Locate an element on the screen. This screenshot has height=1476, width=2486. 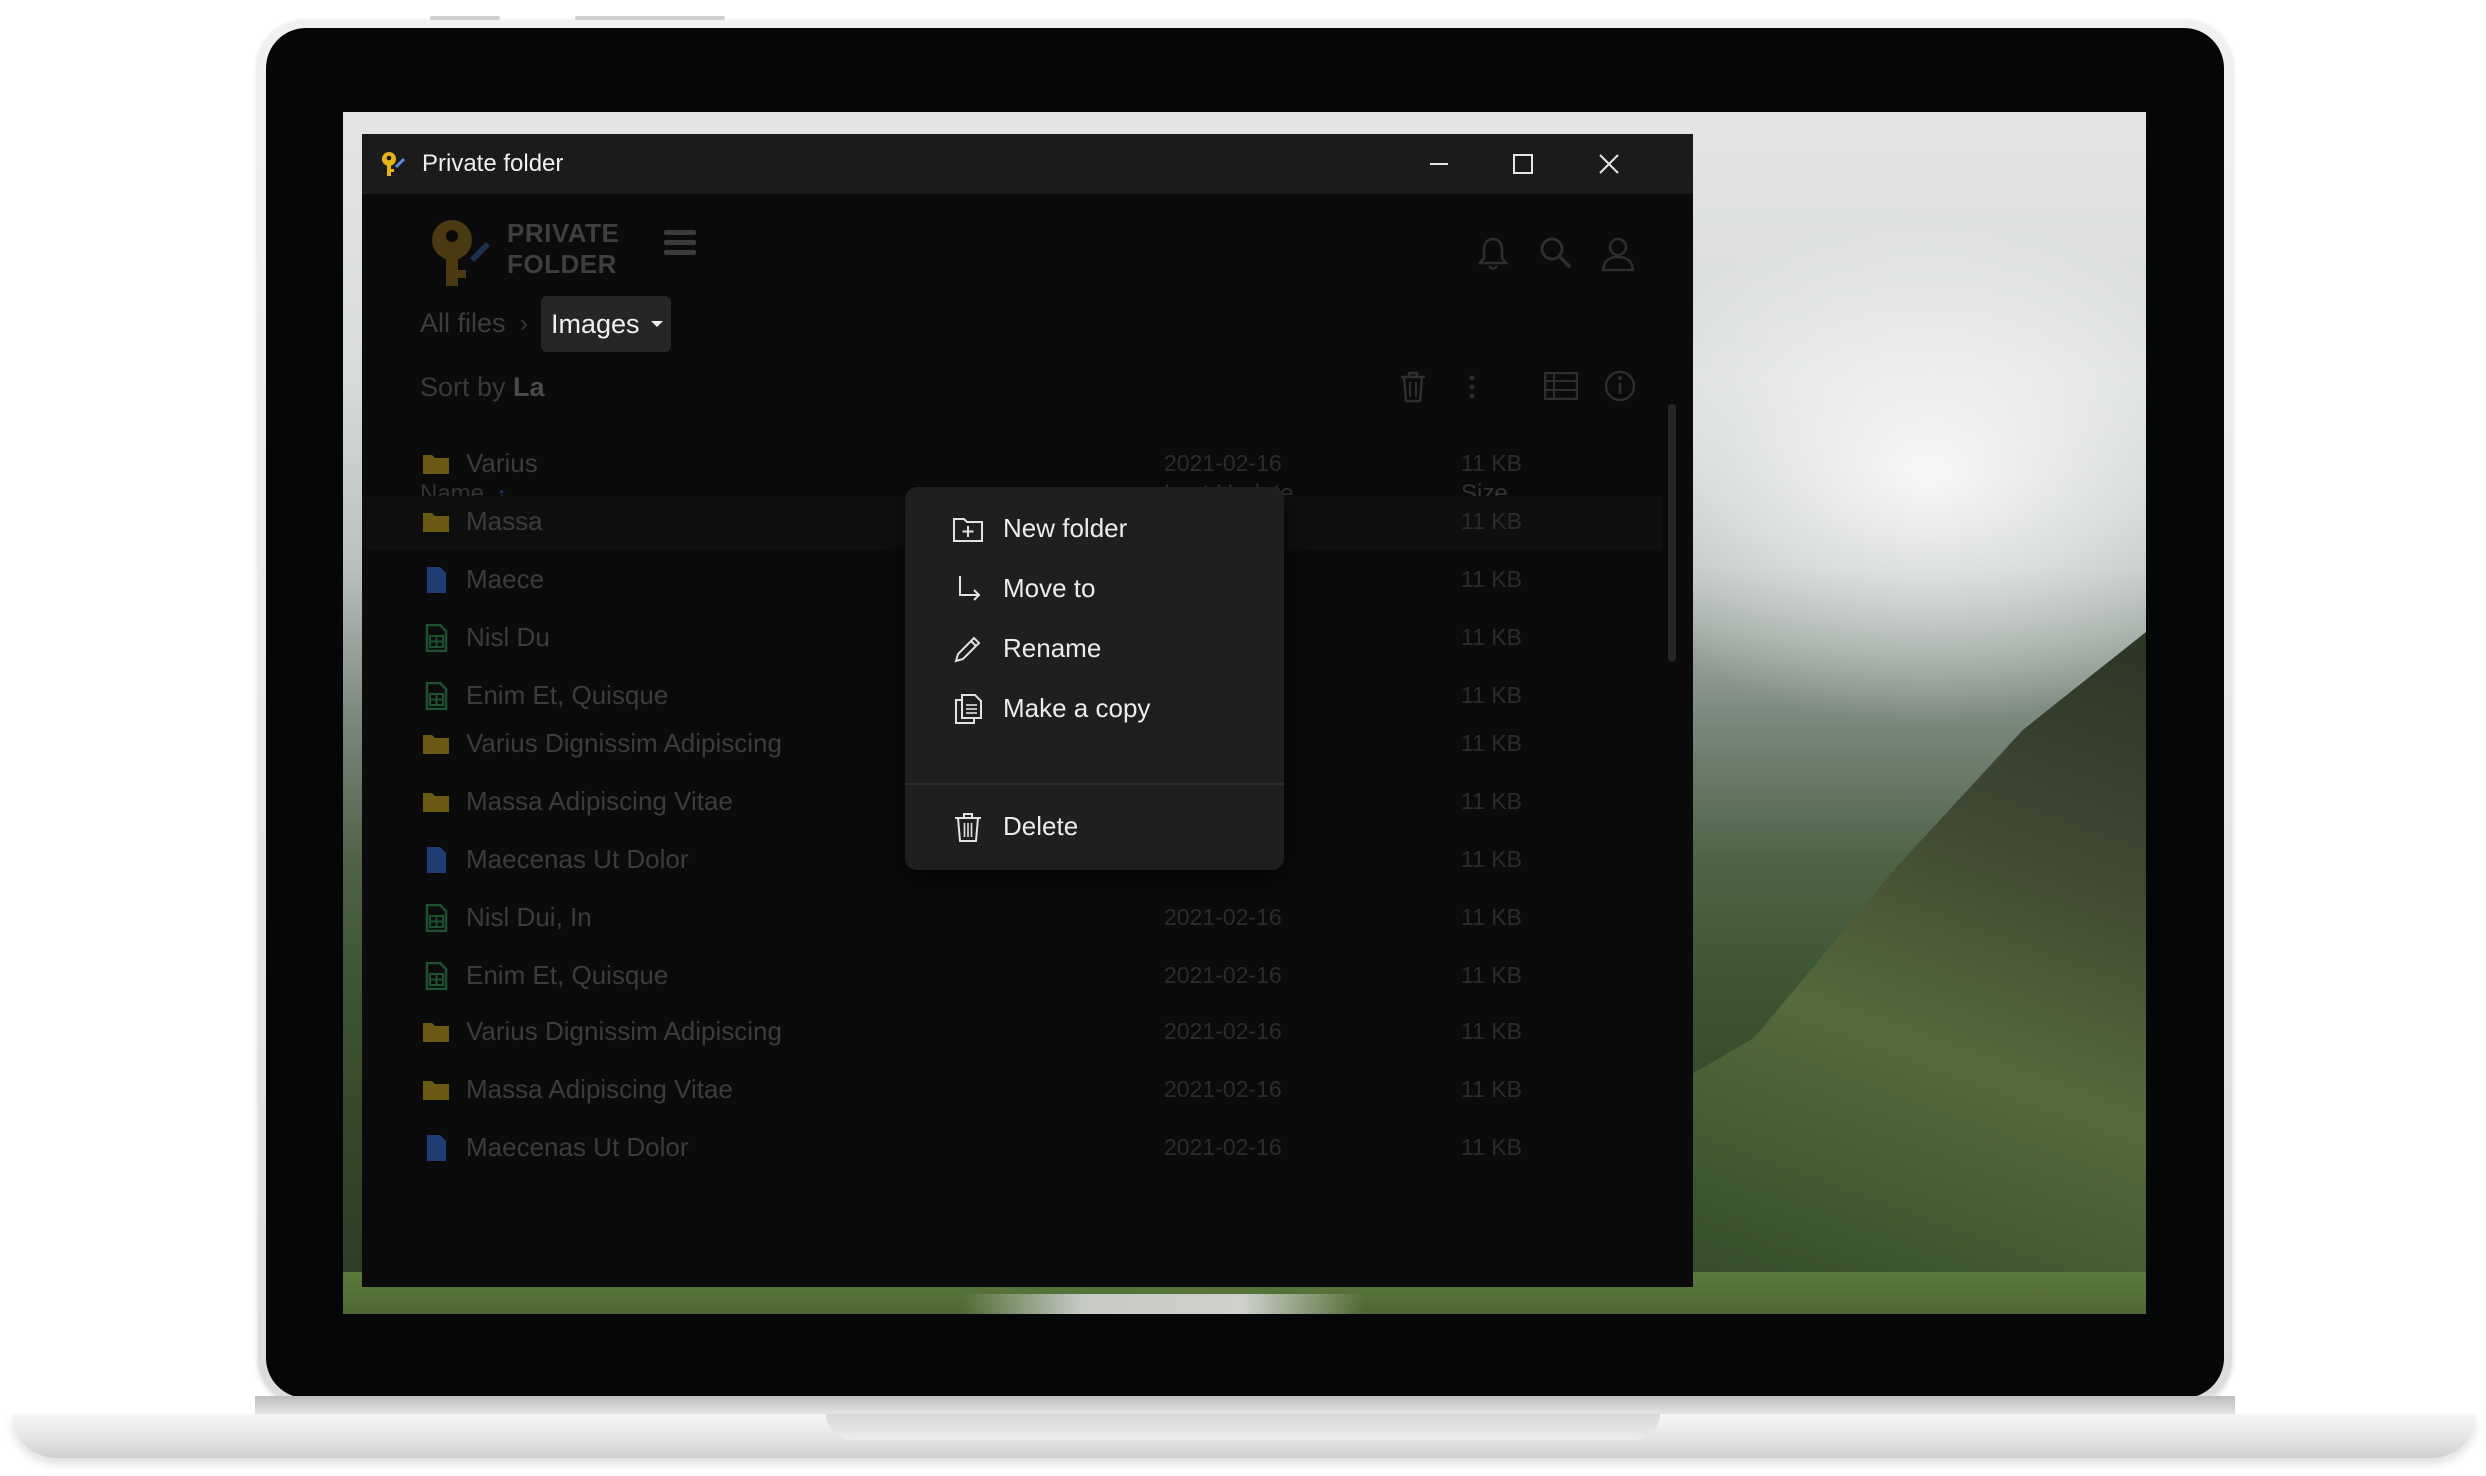
sort-by-selector: Sort by La is located at coordinates (482, 387).